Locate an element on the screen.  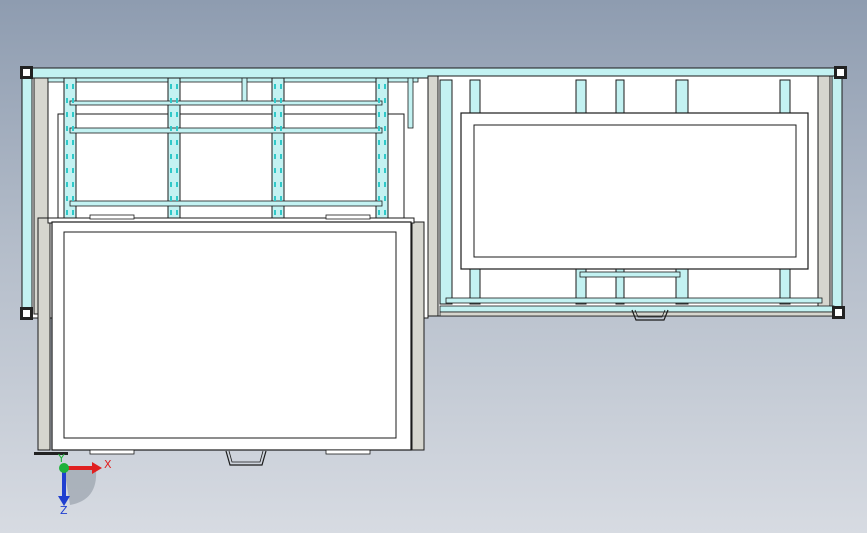
y-axis-label: Y is located at coordinates (61, 458).